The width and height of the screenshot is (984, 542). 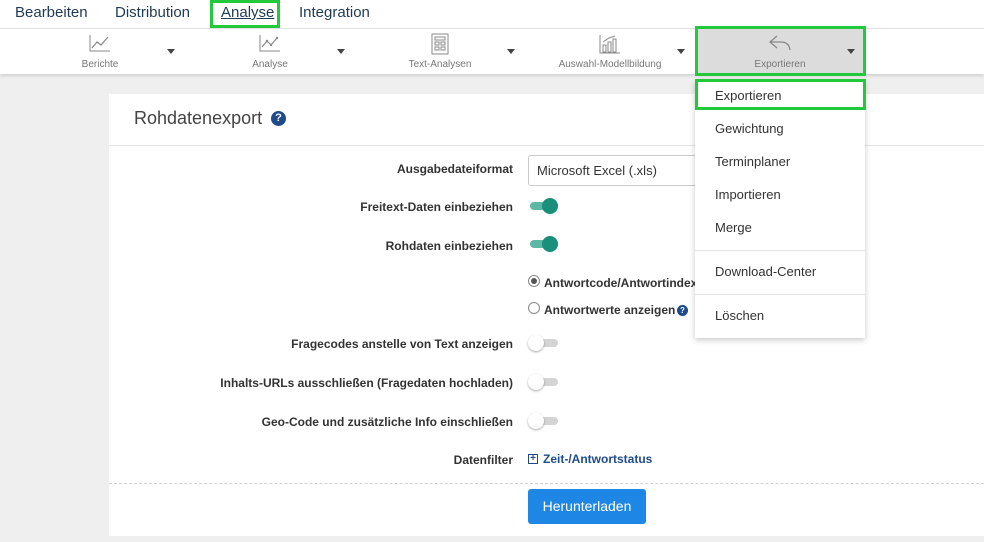 What do you see at coordinates (198, 118) in the screenshot?
I see `page-title: Rohdatenexport` at bounding box center [198, 118].